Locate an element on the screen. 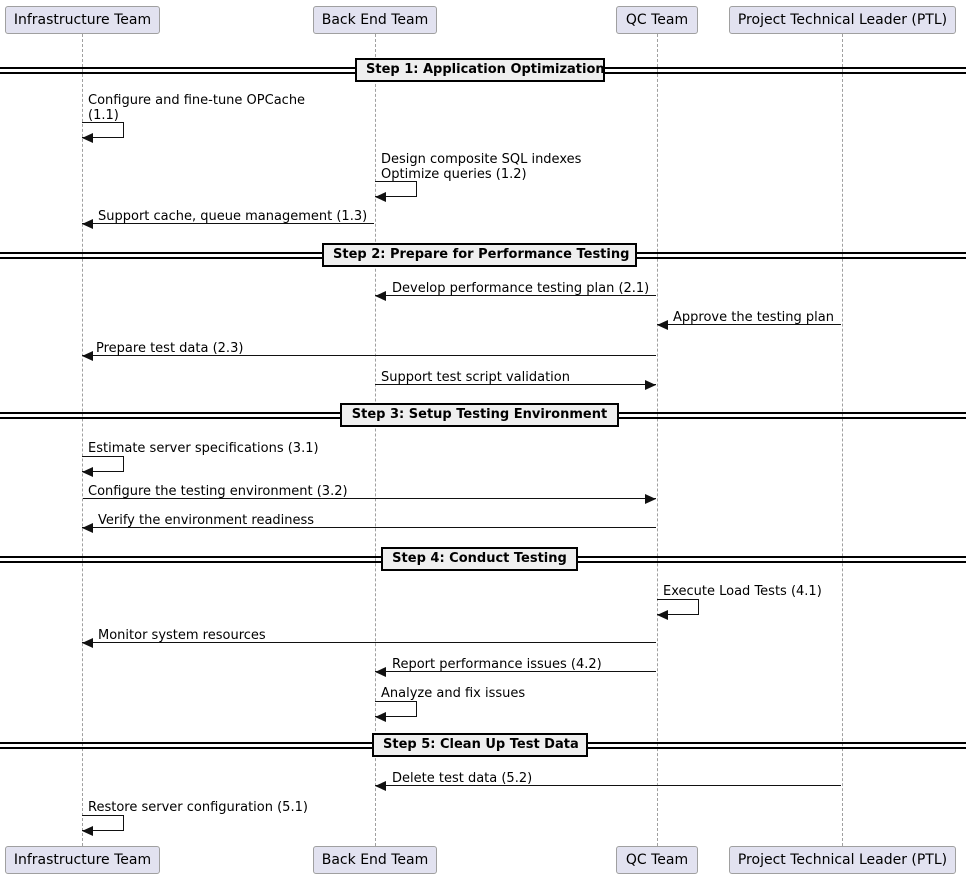 The height and width of the screenshot is (880, 966). footer-participant-infra: Infrastructure Team is located at coordinates (82, 860).